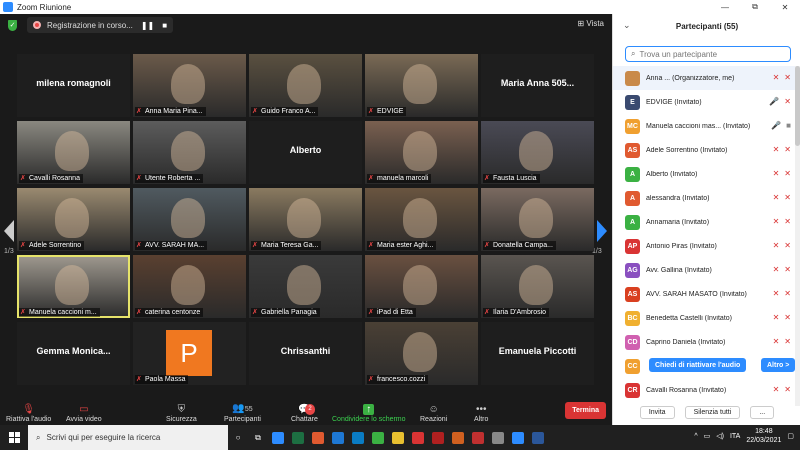  Describe the element at coordinates (164, 25) in the screenshot. I see `stop-recording-button: ■` at that location.